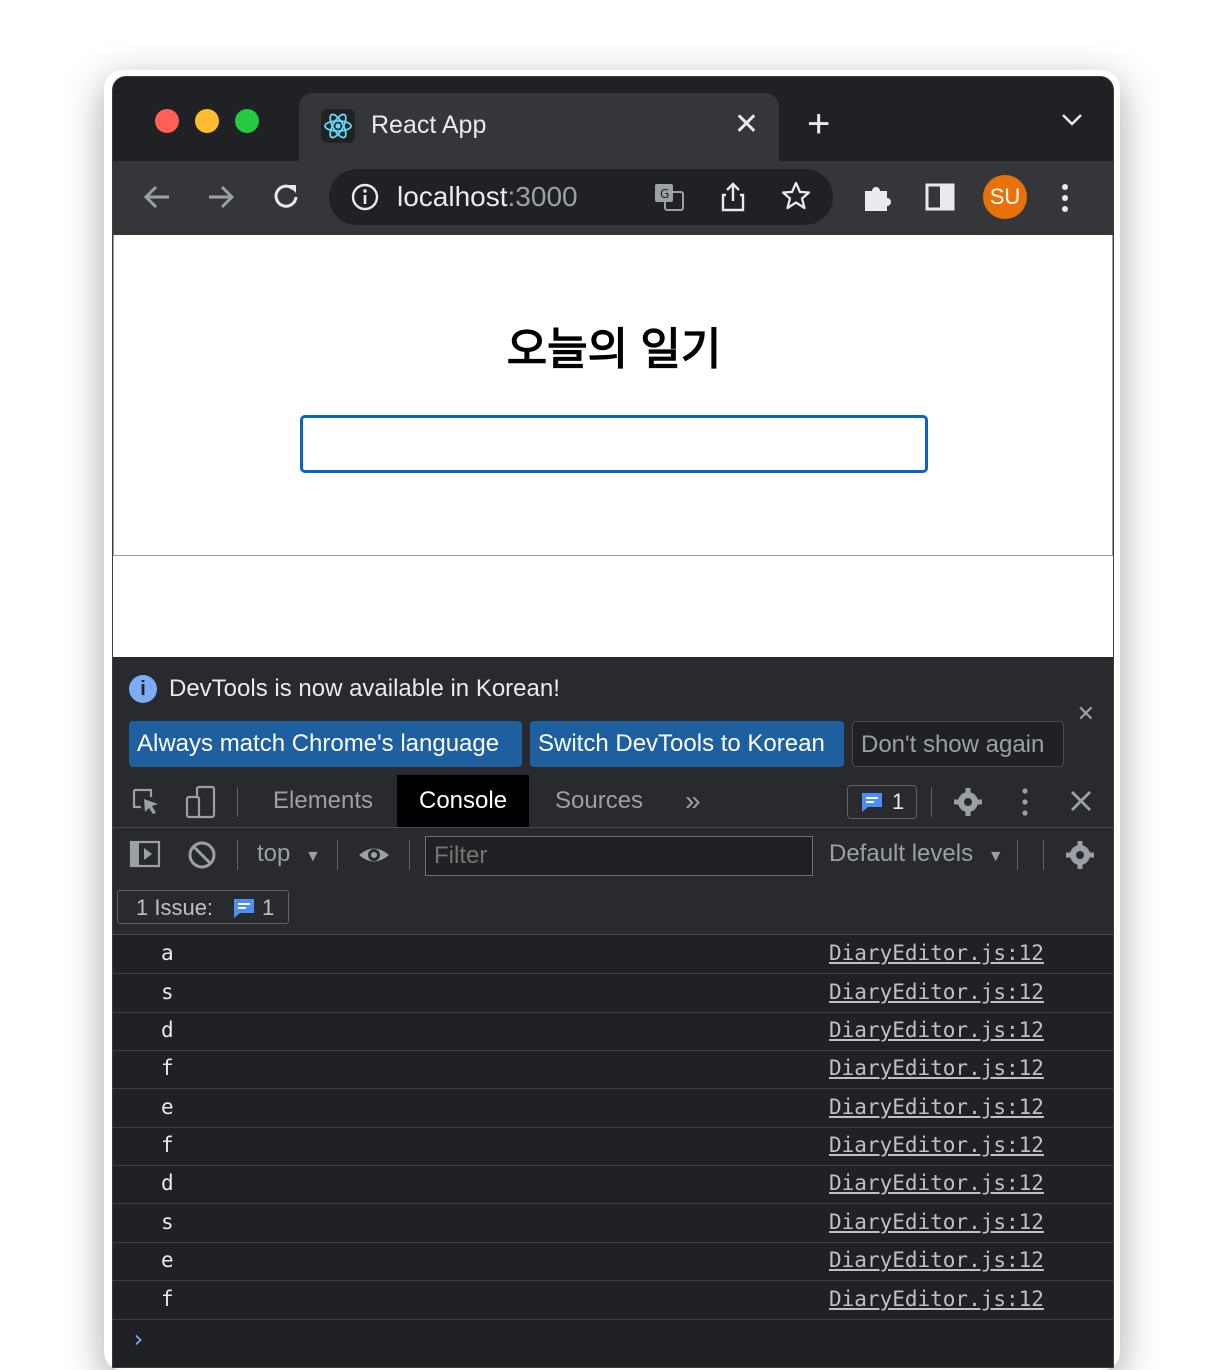 This screenshot has width=1224, height=1370. What do you see at coordinates (487, 196) in the screenshot?
I see `url-text: localhost:3000` at bounding box center [487, 196].